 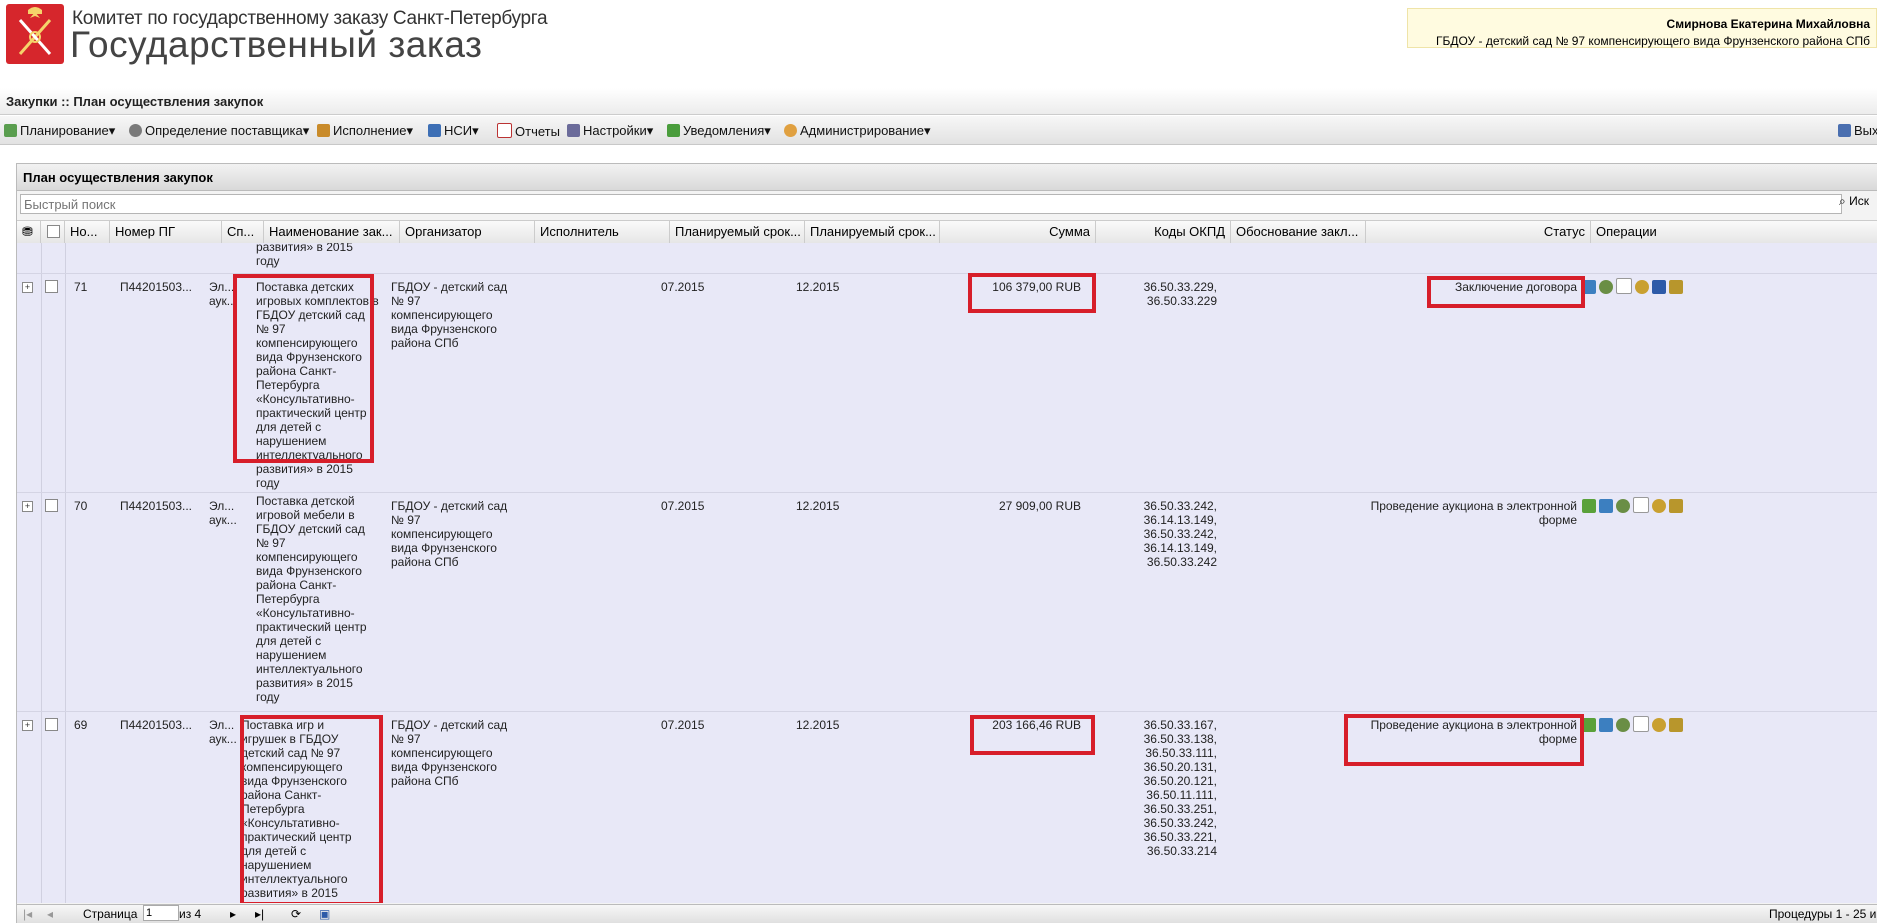 What do you see at coordinates (1473, 513) in the screenshot?
I see `row-status: Проведение аукциона в электронной форме` at bounding box center [1473, 513].